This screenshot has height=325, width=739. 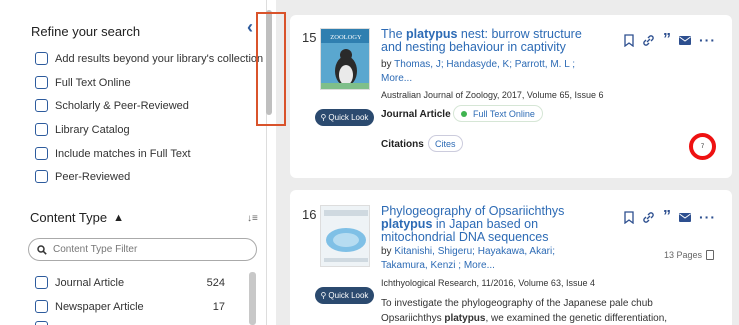 What do you see at coordinates (130, 323) in the screenshot?
I see `content-type-next-item` at bounding box center [130, 323].